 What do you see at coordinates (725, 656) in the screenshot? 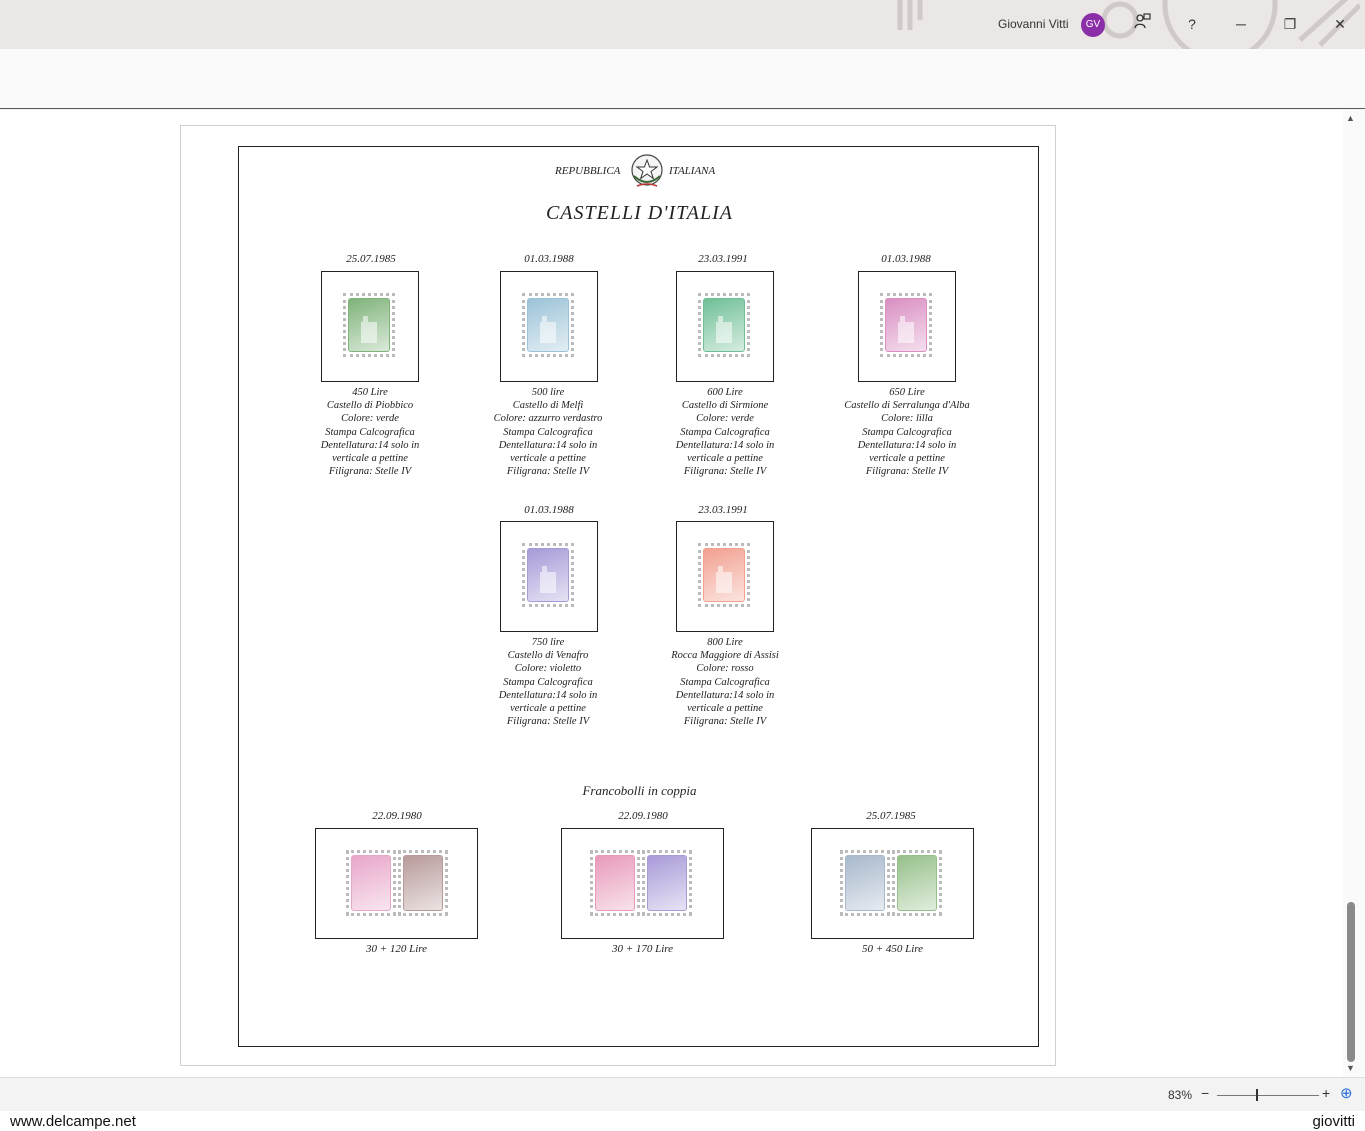
I see `stamp-name: Rocca Maggiore di Assisi` at bounding box center [725, 656].